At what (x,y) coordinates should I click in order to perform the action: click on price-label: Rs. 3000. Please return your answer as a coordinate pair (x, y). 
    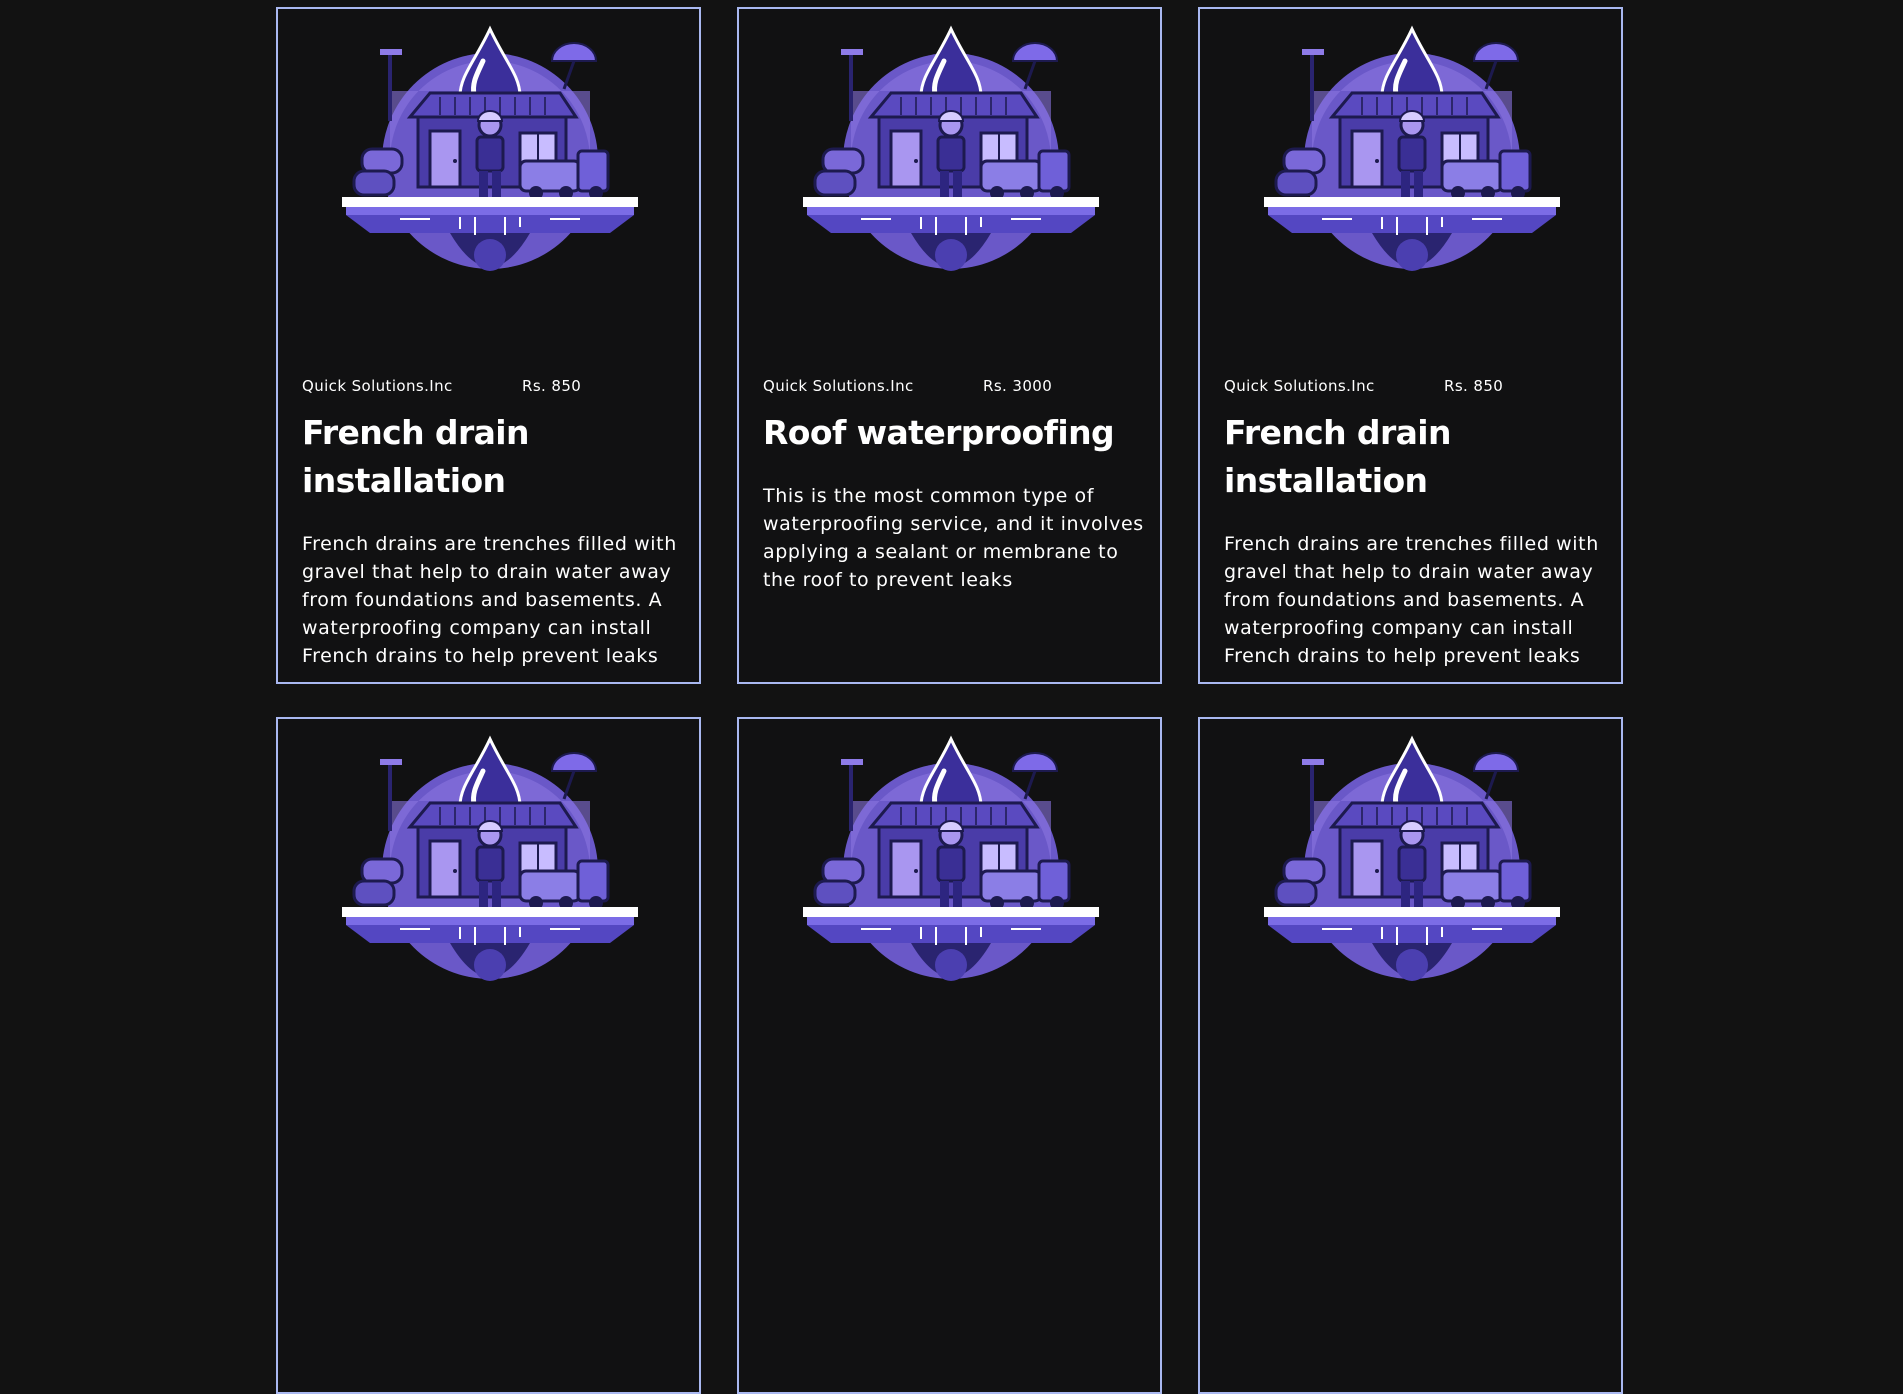
    Looking at the image, I should click on (1018, 386).